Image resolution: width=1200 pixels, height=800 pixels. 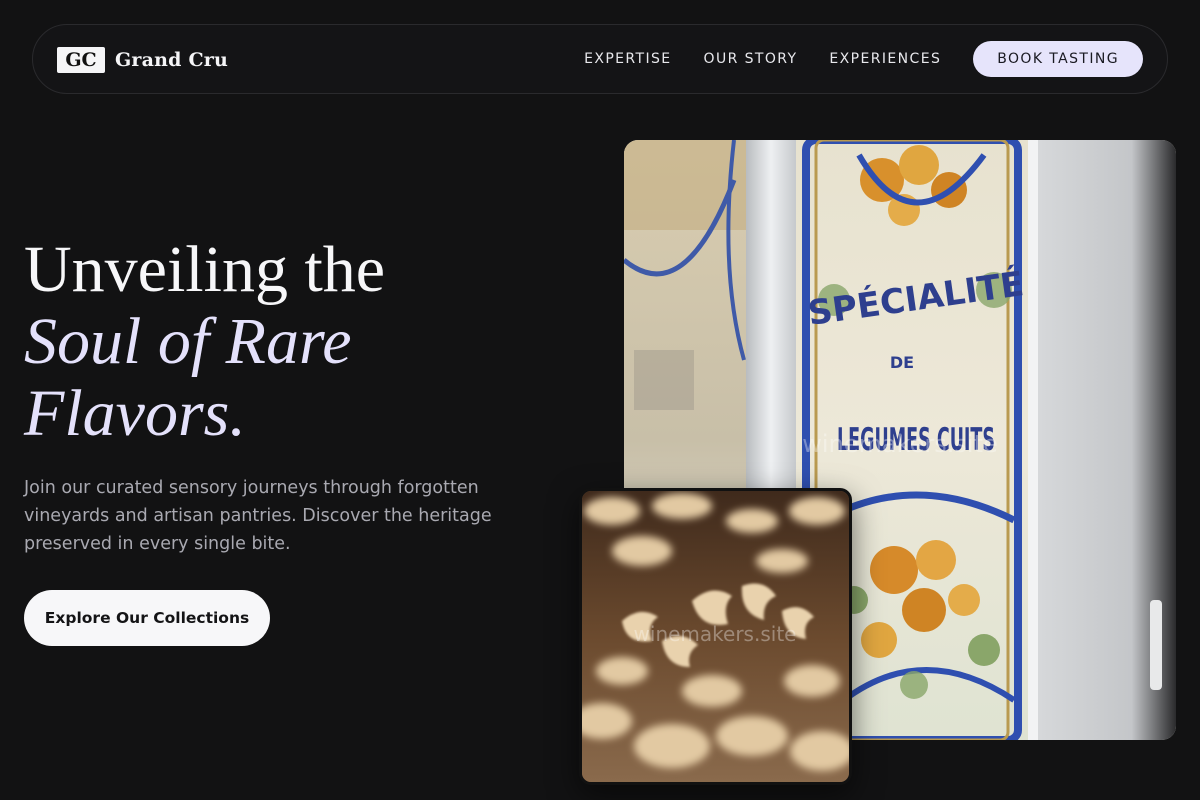 What do you see at coordinates (205, 269) in the screenshot?
I see `hero-title-line-1: Unveiling the` at bounding box center [205, 269].